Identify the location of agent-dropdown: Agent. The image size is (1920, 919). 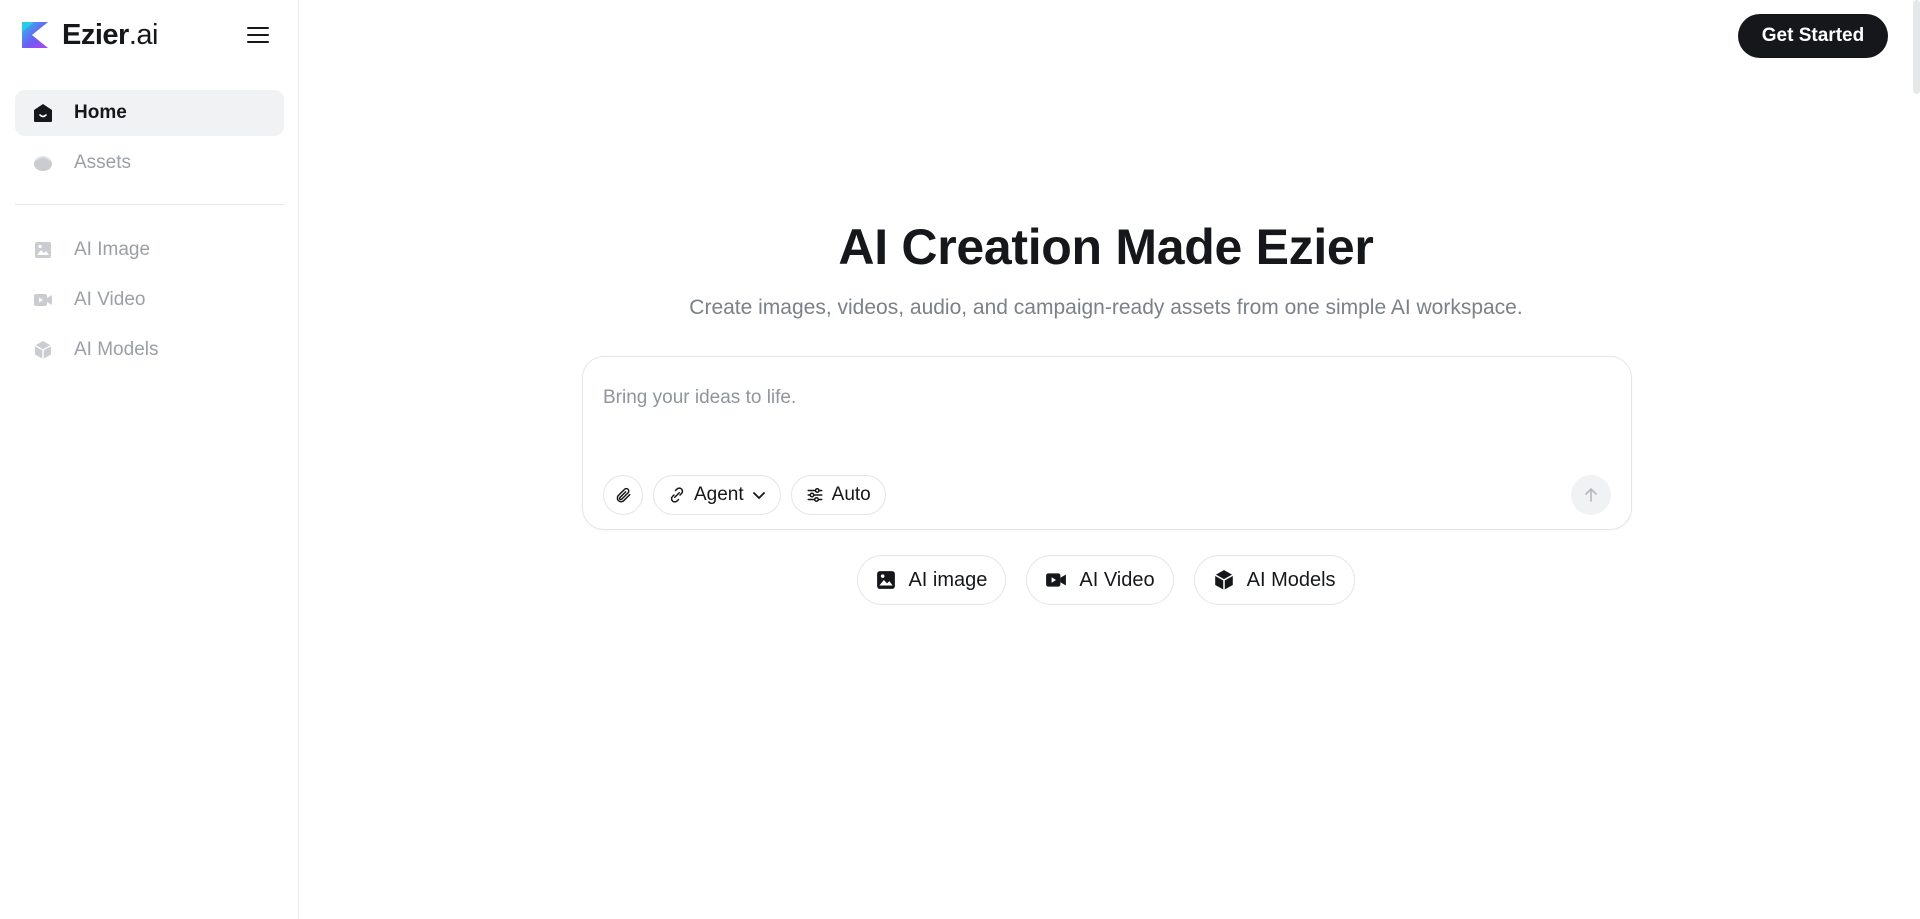
(717, 495).